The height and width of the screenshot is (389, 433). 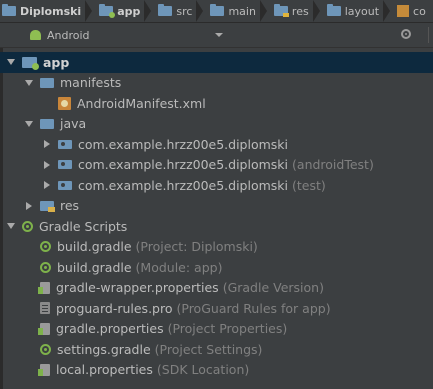 What do you see at coordinates (137, 288) in the screenshot?
I see `tree-node-label: gradle-wrapper.properties` at bounding box center [137, 288].